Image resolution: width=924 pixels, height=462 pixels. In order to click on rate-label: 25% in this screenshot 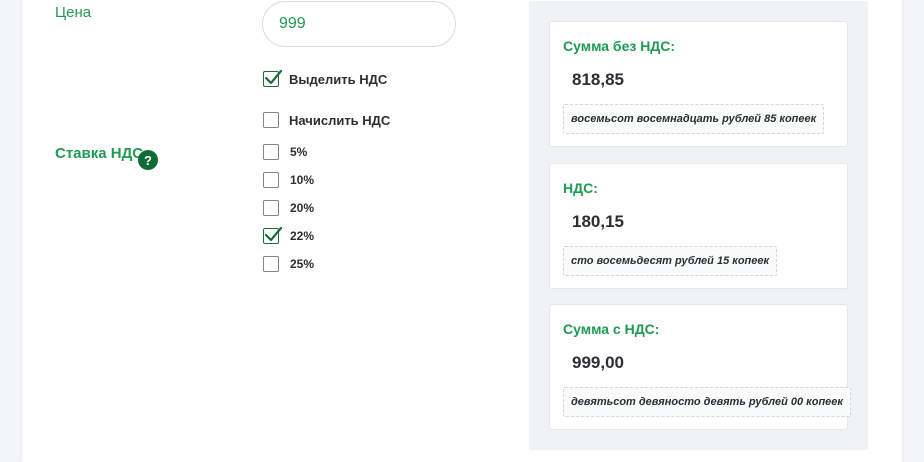, I will do `click(302, 264)`.